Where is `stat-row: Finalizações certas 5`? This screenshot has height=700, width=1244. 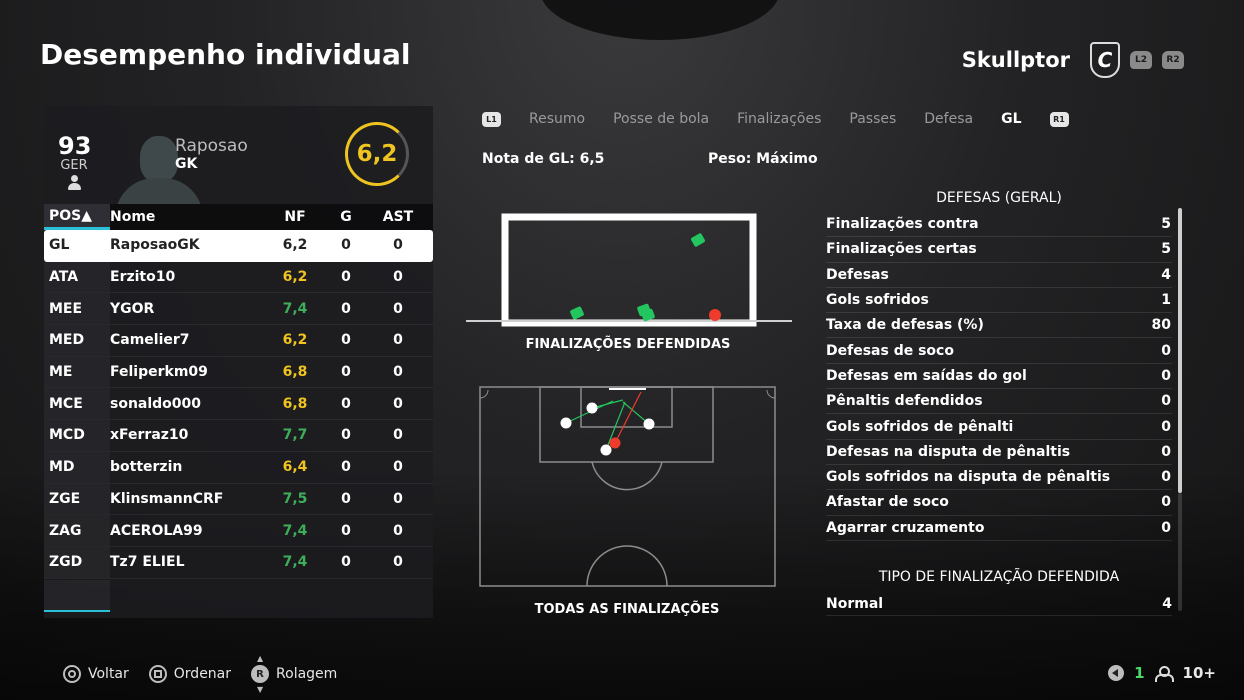
stat-row: Finalizações certas 5 is located at coordinates (999, 250).